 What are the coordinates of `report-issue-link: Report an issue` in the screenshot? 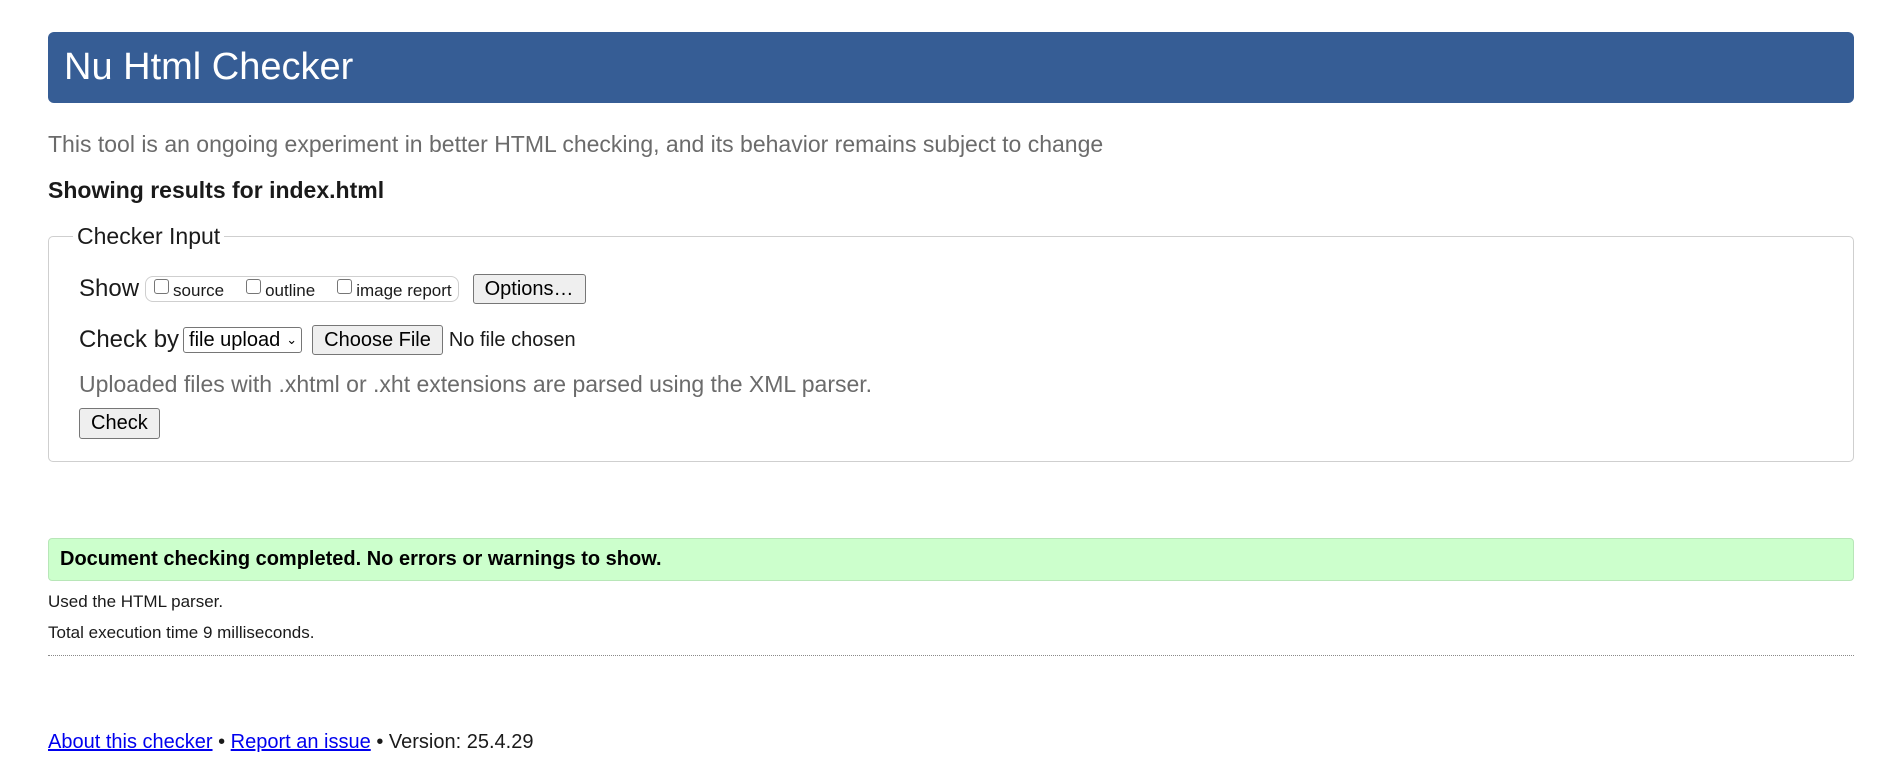 It's located at (301, 742).